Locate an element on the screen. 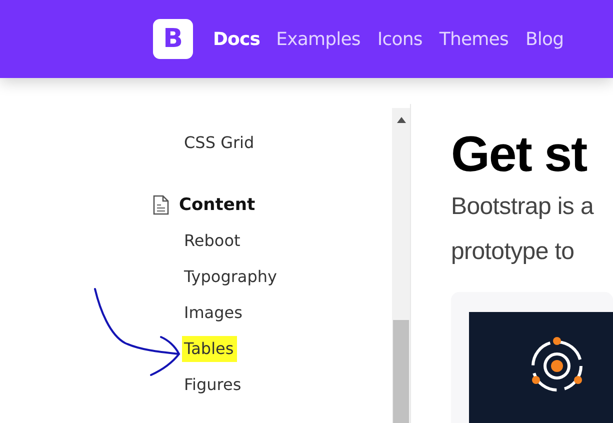 The image size is (613, 423). lead-text: prototype to is located at coordinates (512, 252).